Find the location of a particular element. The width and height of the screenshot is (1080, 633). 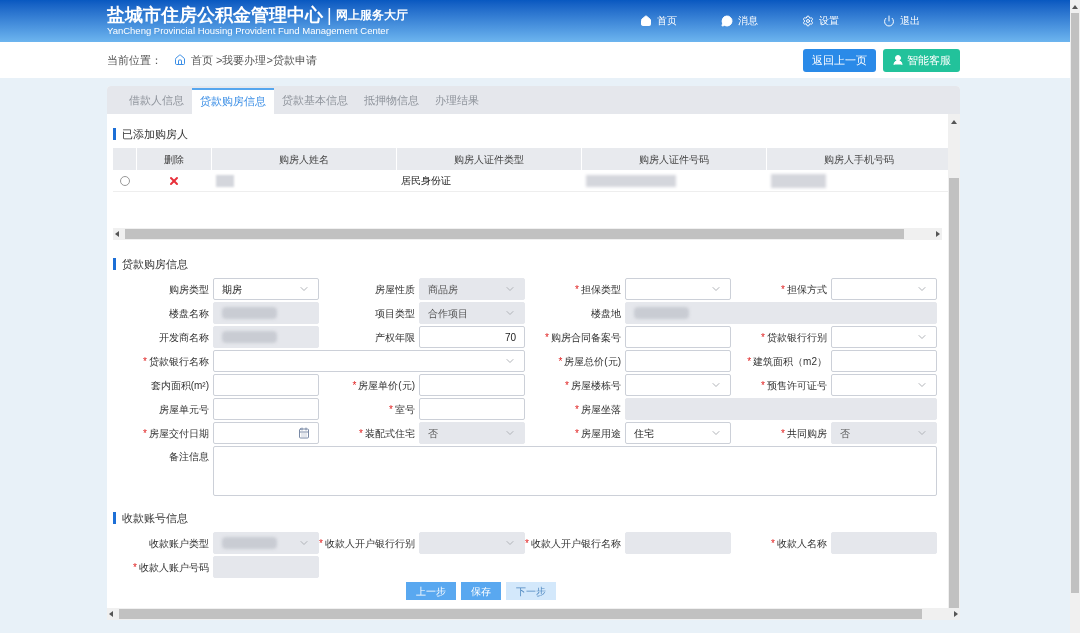

label-text: 收款账户类型 is located at coordinates (179, 543).